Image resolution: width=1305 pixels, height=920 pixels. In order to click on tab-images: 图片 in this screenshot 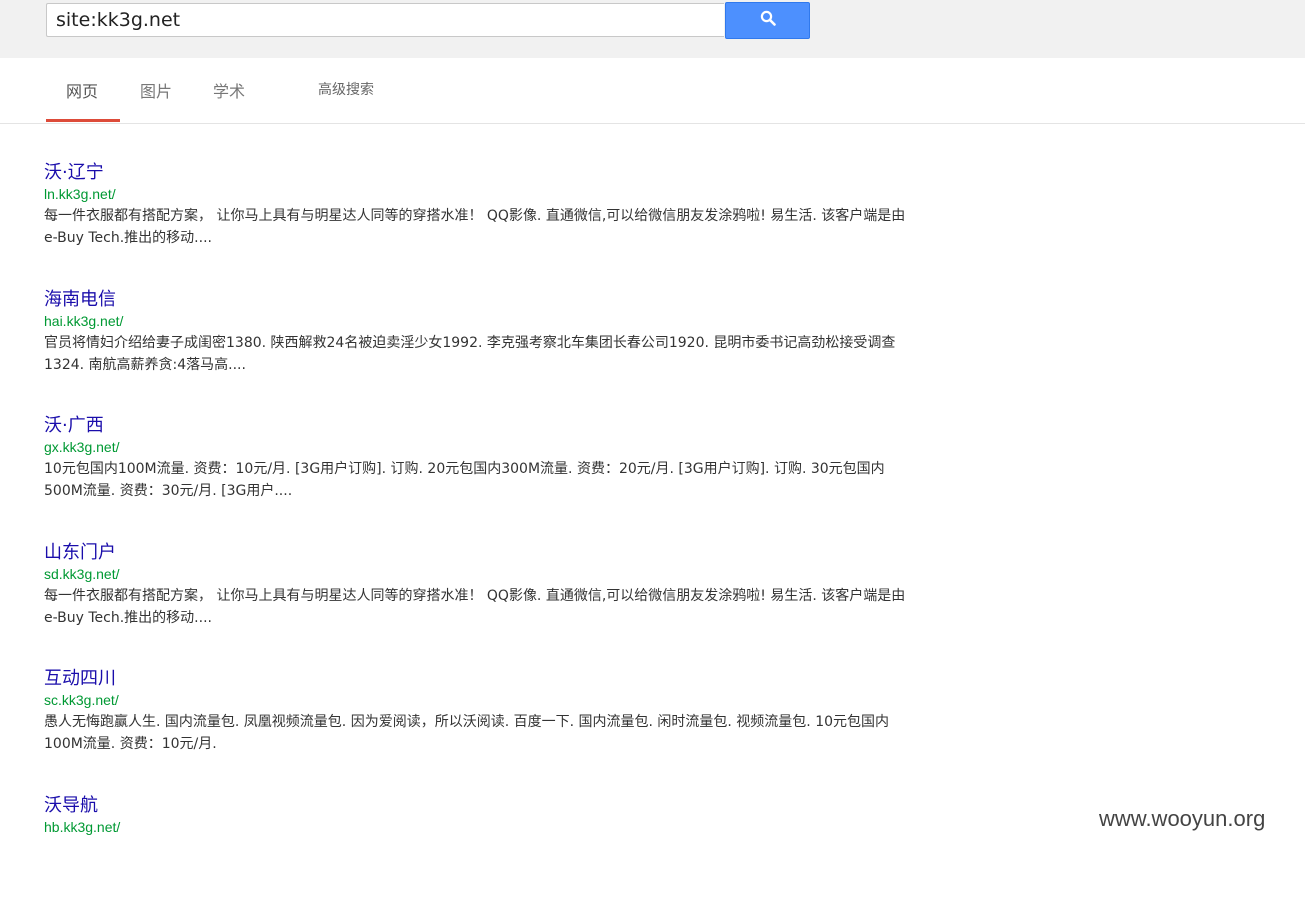, I will do `click(156, 90)`.